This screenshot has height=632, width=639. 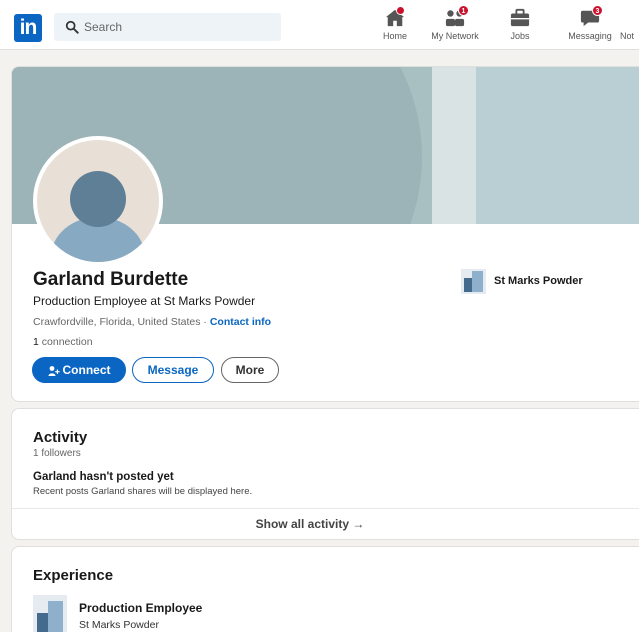 I want to click on briefcase-icon, so click(x=520, y=17).